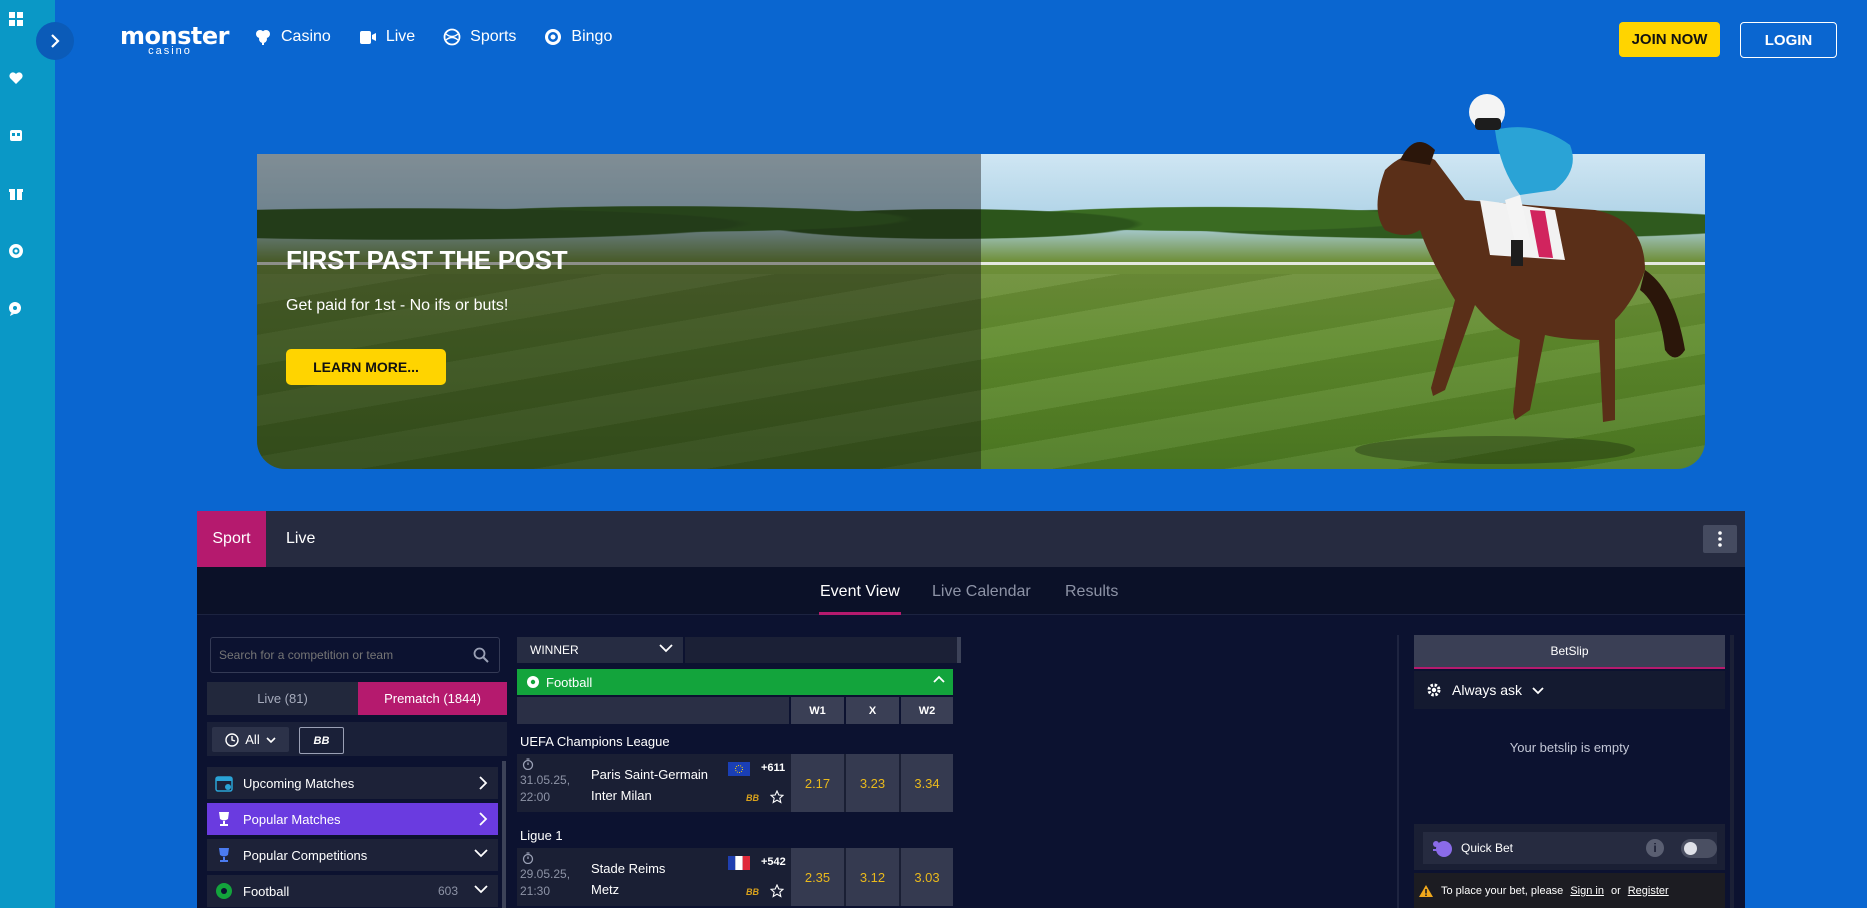  I want to click on quick-bet-icon, so click(1442, 849).